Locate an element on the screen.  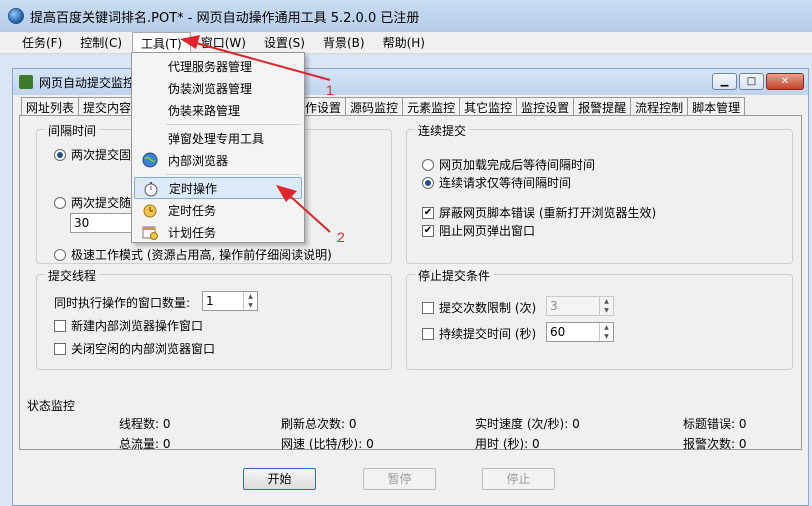
window-icon is located at coordinates (26, 82).